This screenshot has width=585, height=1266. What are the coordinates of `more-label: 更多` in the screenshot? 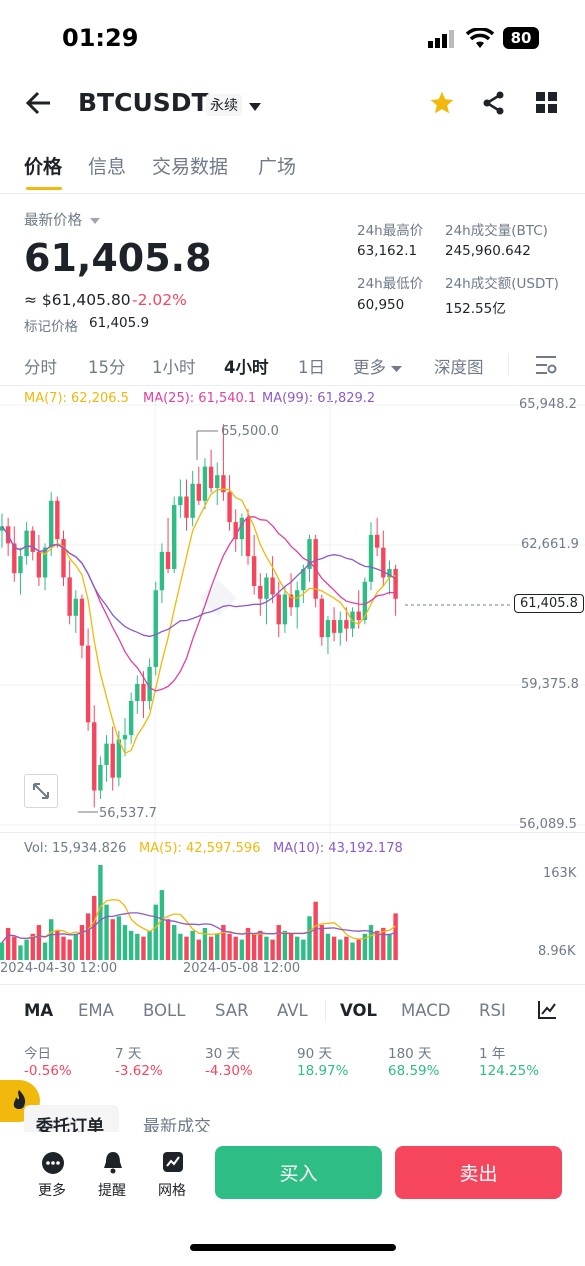 It's located at (52, 1190).